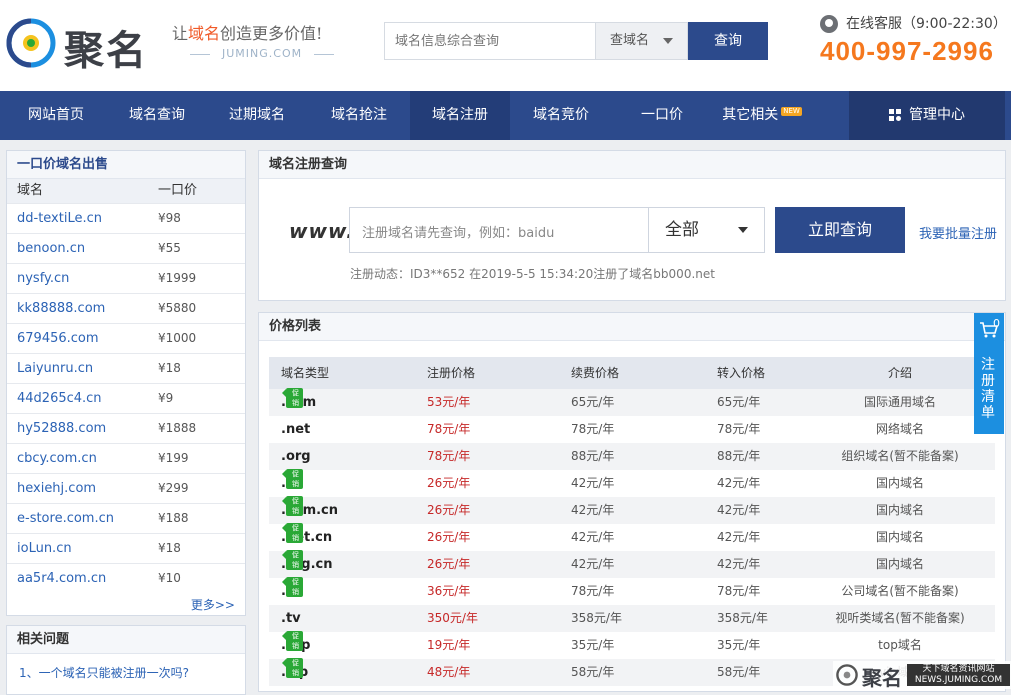 This screenshot has height=695, width=1011. What do you see at coordinates (51, 248) in the screenshot?
I see `domain-name: benoon.cn` at bounding box center [51, 248].